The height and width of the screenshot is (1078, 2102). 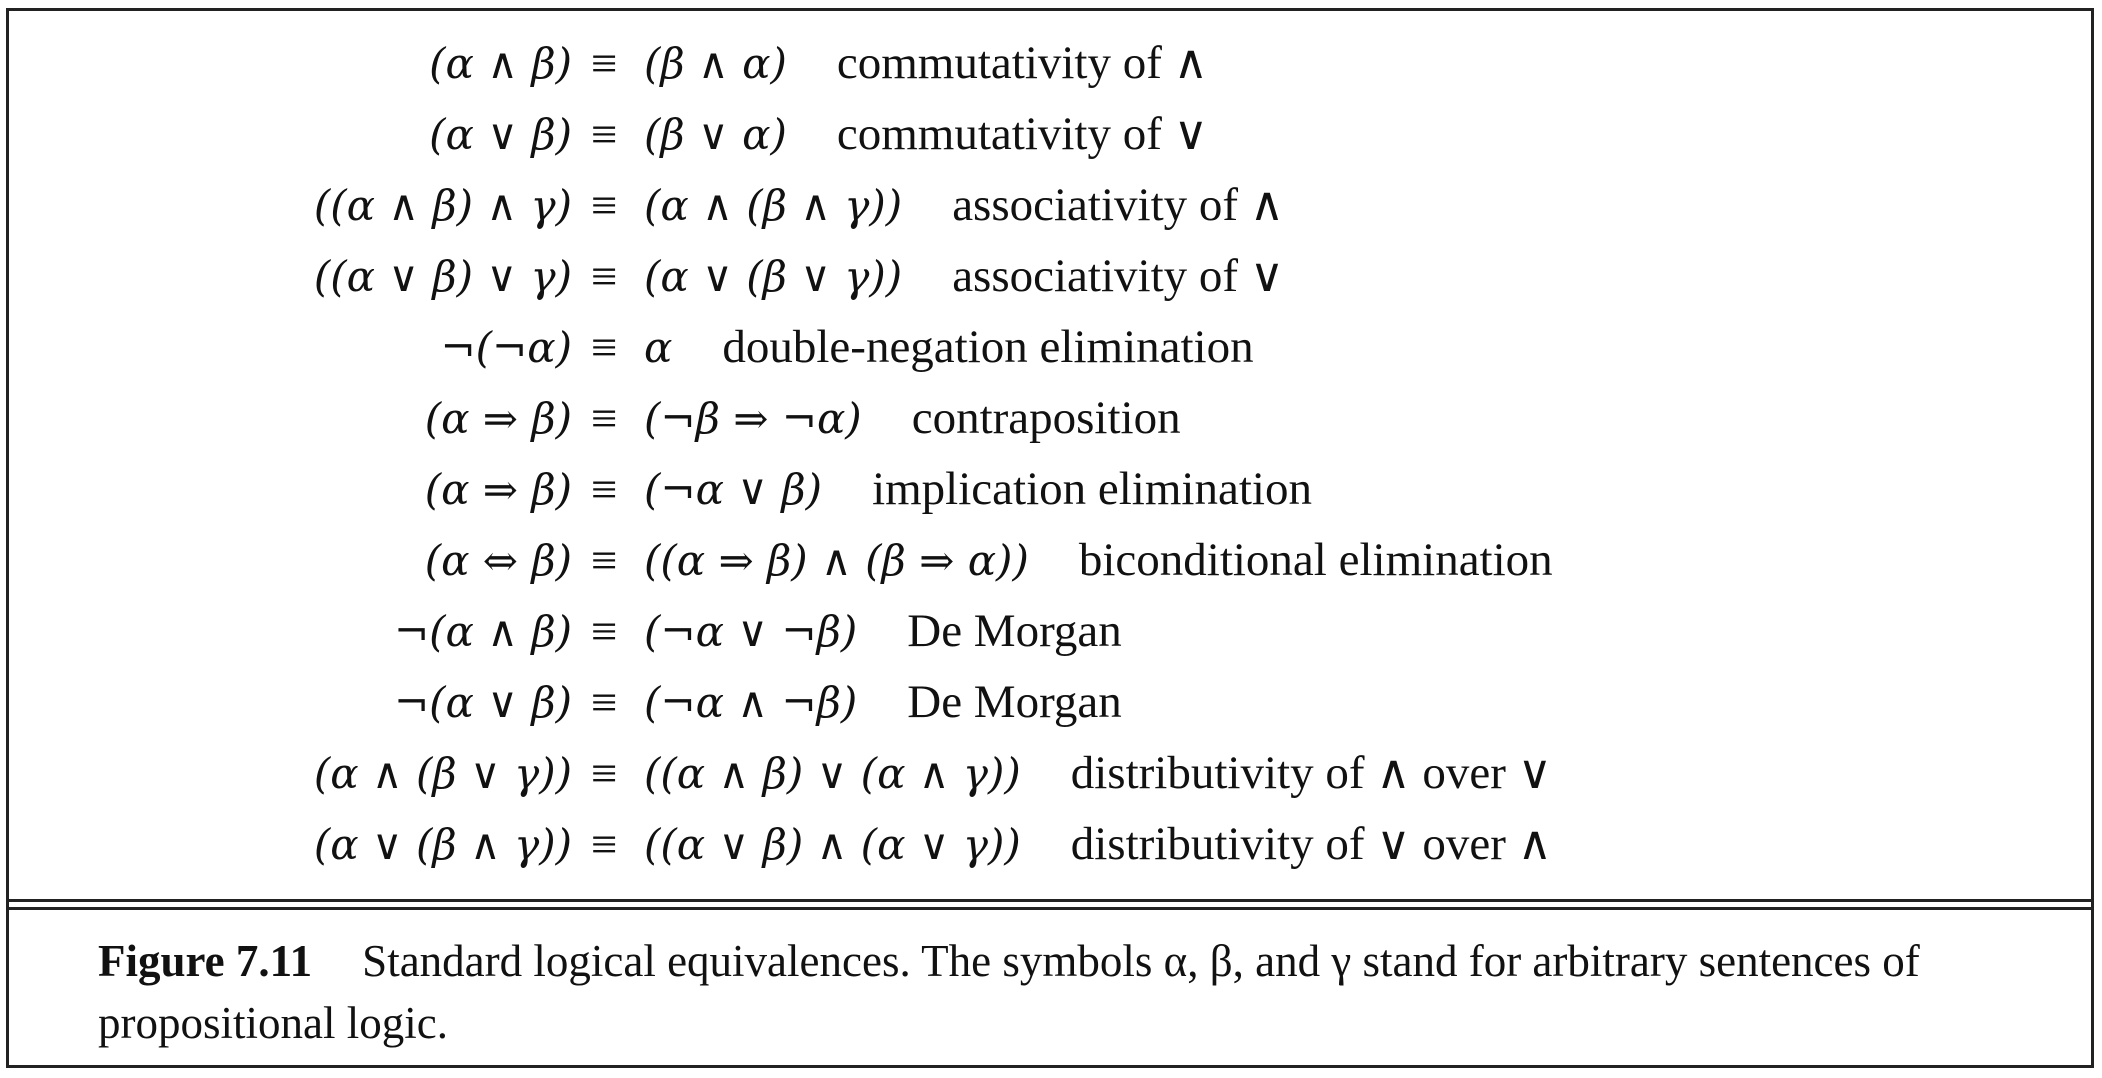 What do you see at coordinates (715, 63) in the screenshot?
I see `rhs-expression: (β ∧ α)` at bounding box center [715, 63].